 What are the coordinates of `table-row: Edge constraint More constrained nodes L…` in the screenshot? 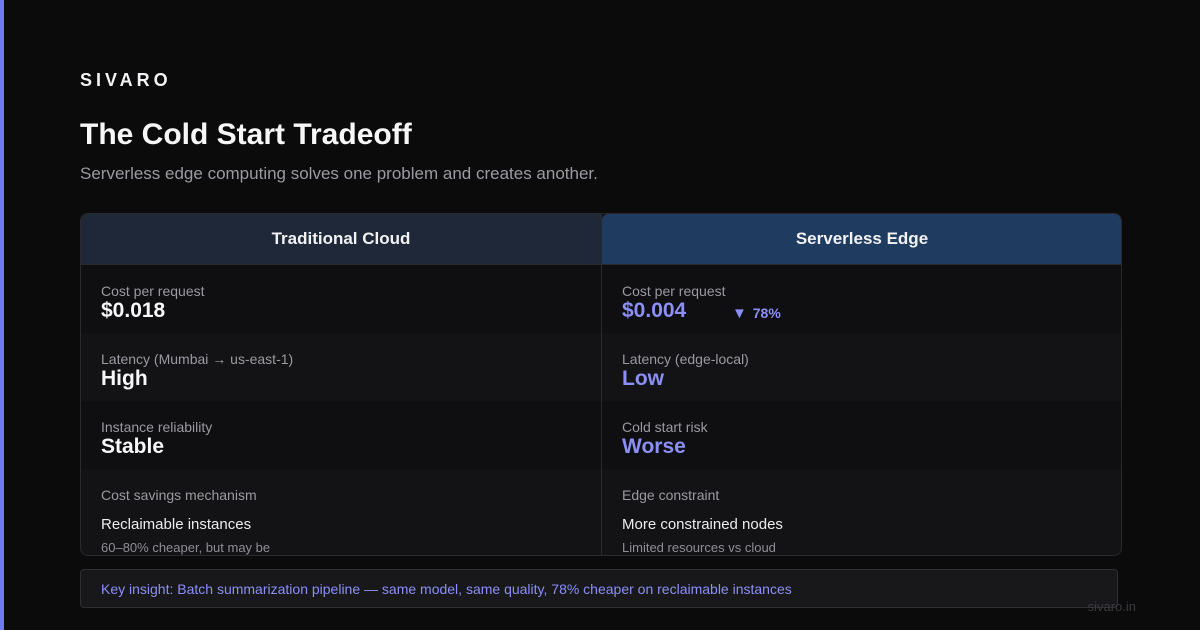 It's located at (861, 512).